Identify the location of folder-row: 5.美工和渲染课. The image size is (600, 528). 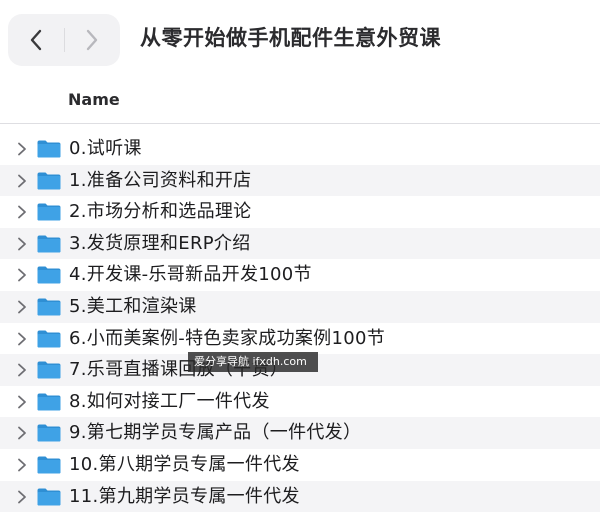
(300, 306).